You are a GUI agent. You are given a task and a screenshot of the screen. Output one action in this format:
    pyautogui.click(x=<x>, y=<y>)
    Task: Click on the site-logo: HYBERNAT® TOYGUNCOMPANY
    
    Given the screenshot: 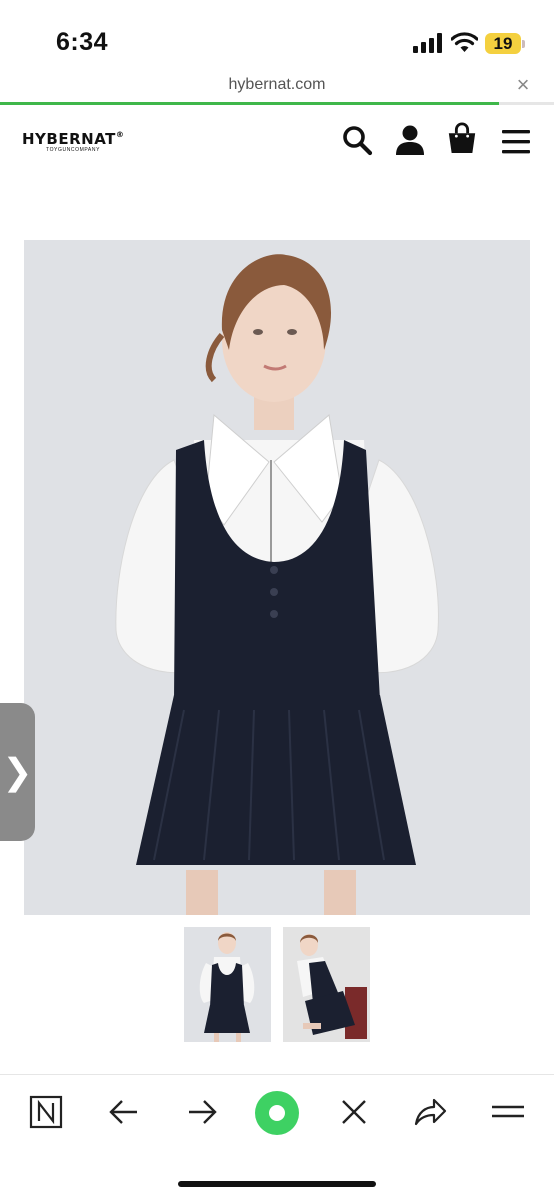 What is the action you would take?
    pyautogui.click(x=73, y=141)
    